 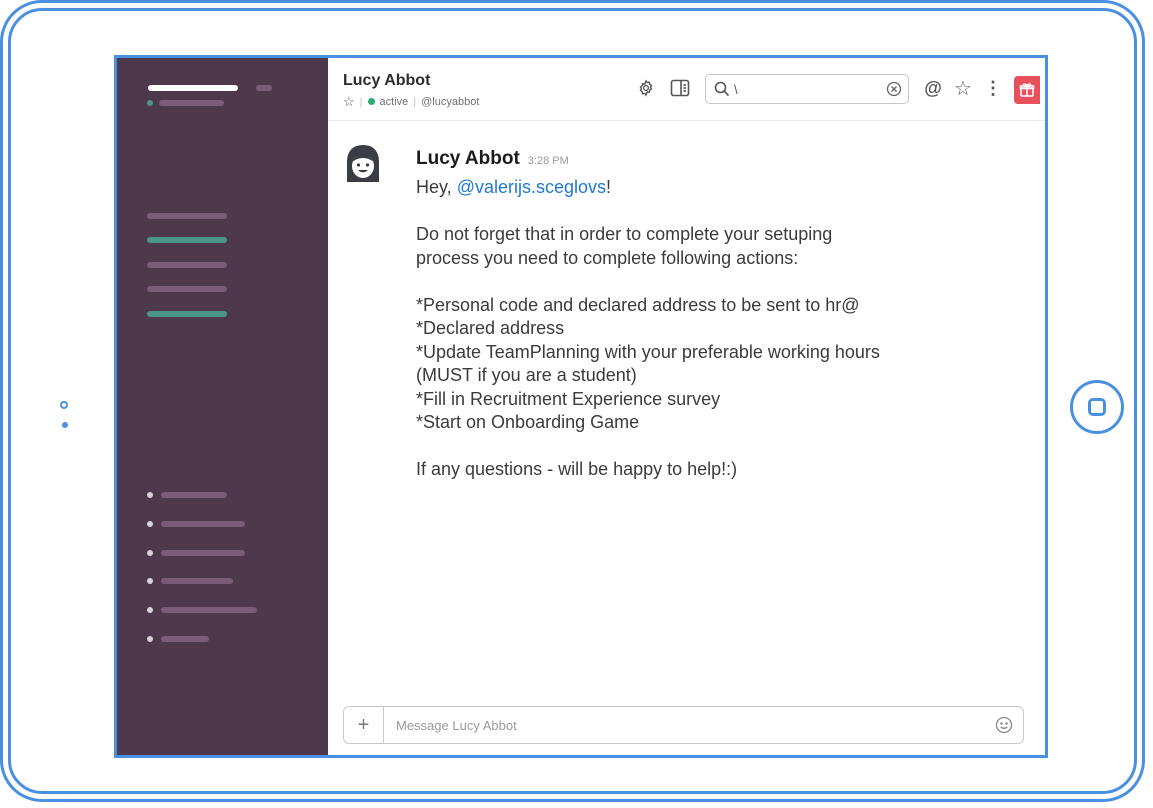 What do you see at coordinates (150, 103) in the screenshot?
I see `presence-dot` at bounding box center [150, 103].